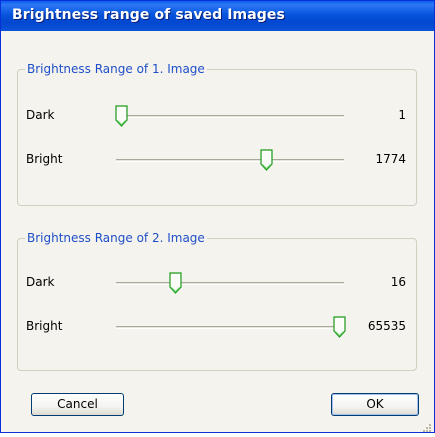  What do you see at coordinates (426, 425) in the screenshot?
I see `resize-grip-icon` at bounding box center [426, 425].